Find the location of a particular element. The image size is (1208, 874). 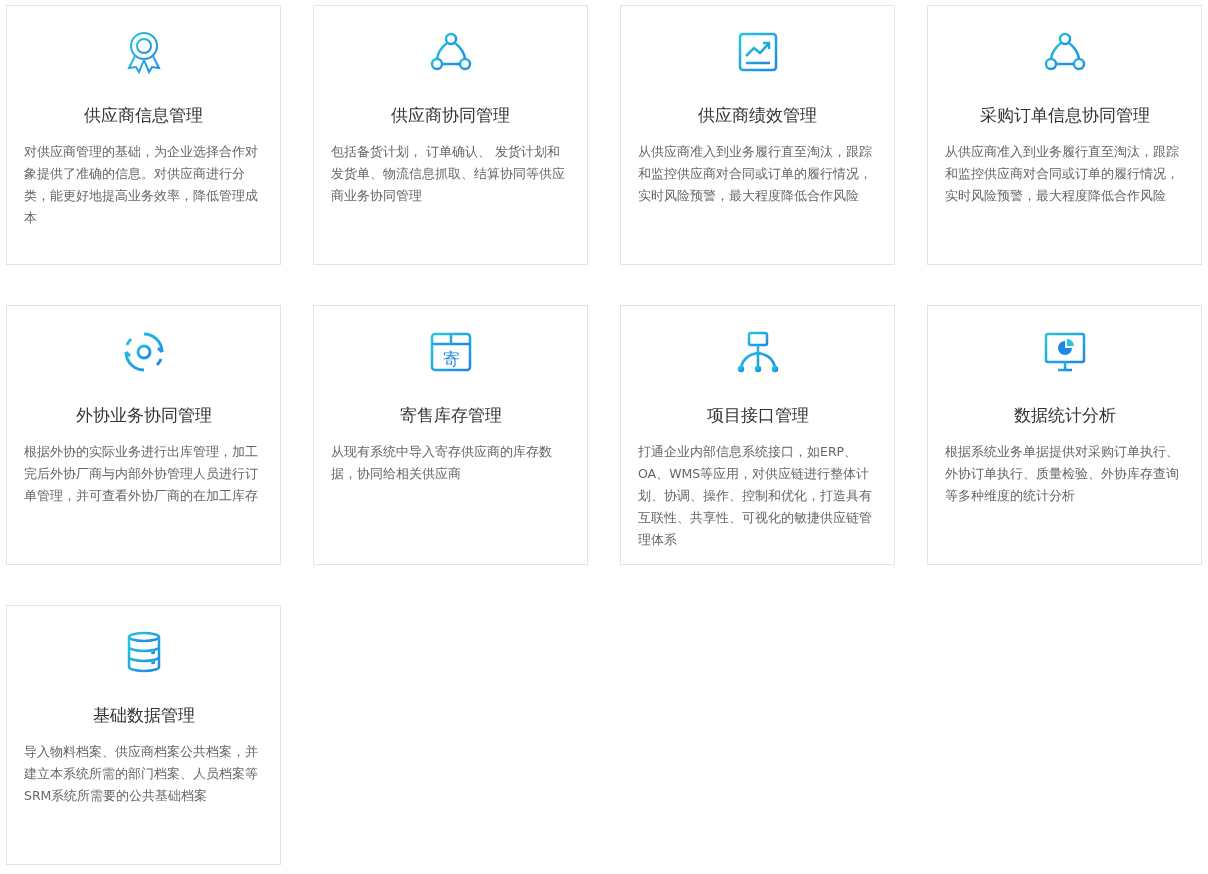

monitor-pie-chart-icon is located at coordinates (1064, 352).